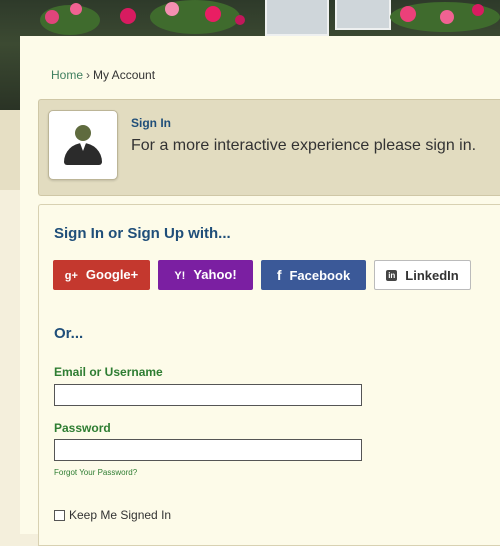 This screenshot has height=546, width=500. Describe the element at coordinates (279, 275) in the screenshot. I see `facebook-icon: f` at that location.